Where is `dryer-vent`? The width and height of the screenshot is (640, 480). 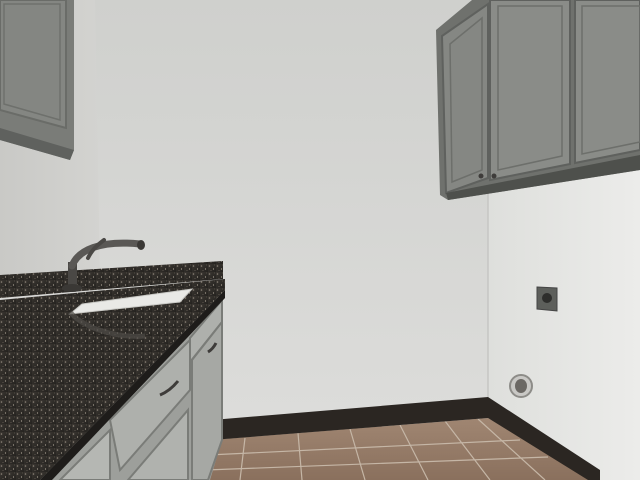
dryer-vent is located at coordinates (521, 386).